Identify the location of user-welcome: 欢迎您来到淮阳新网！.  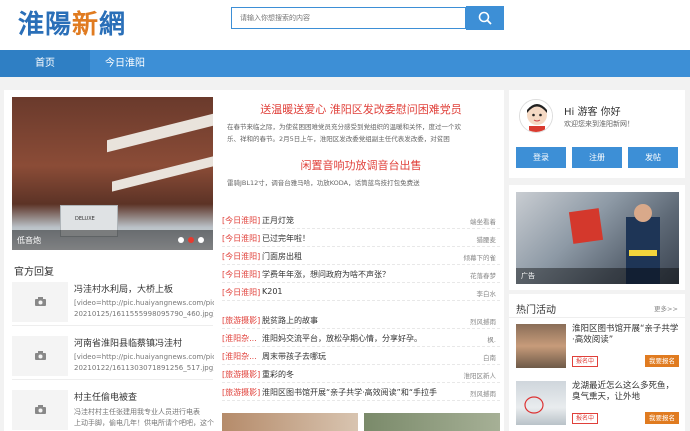
(599, 124).